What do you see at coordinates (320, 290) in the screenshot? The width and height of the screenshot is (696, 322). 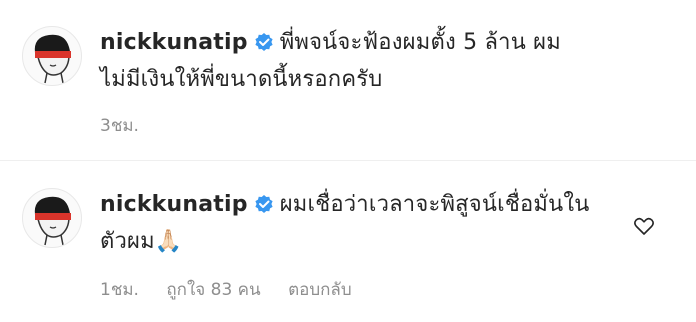 I see `reply-button: ตอบกลับ` at bounding box center [320, 290].